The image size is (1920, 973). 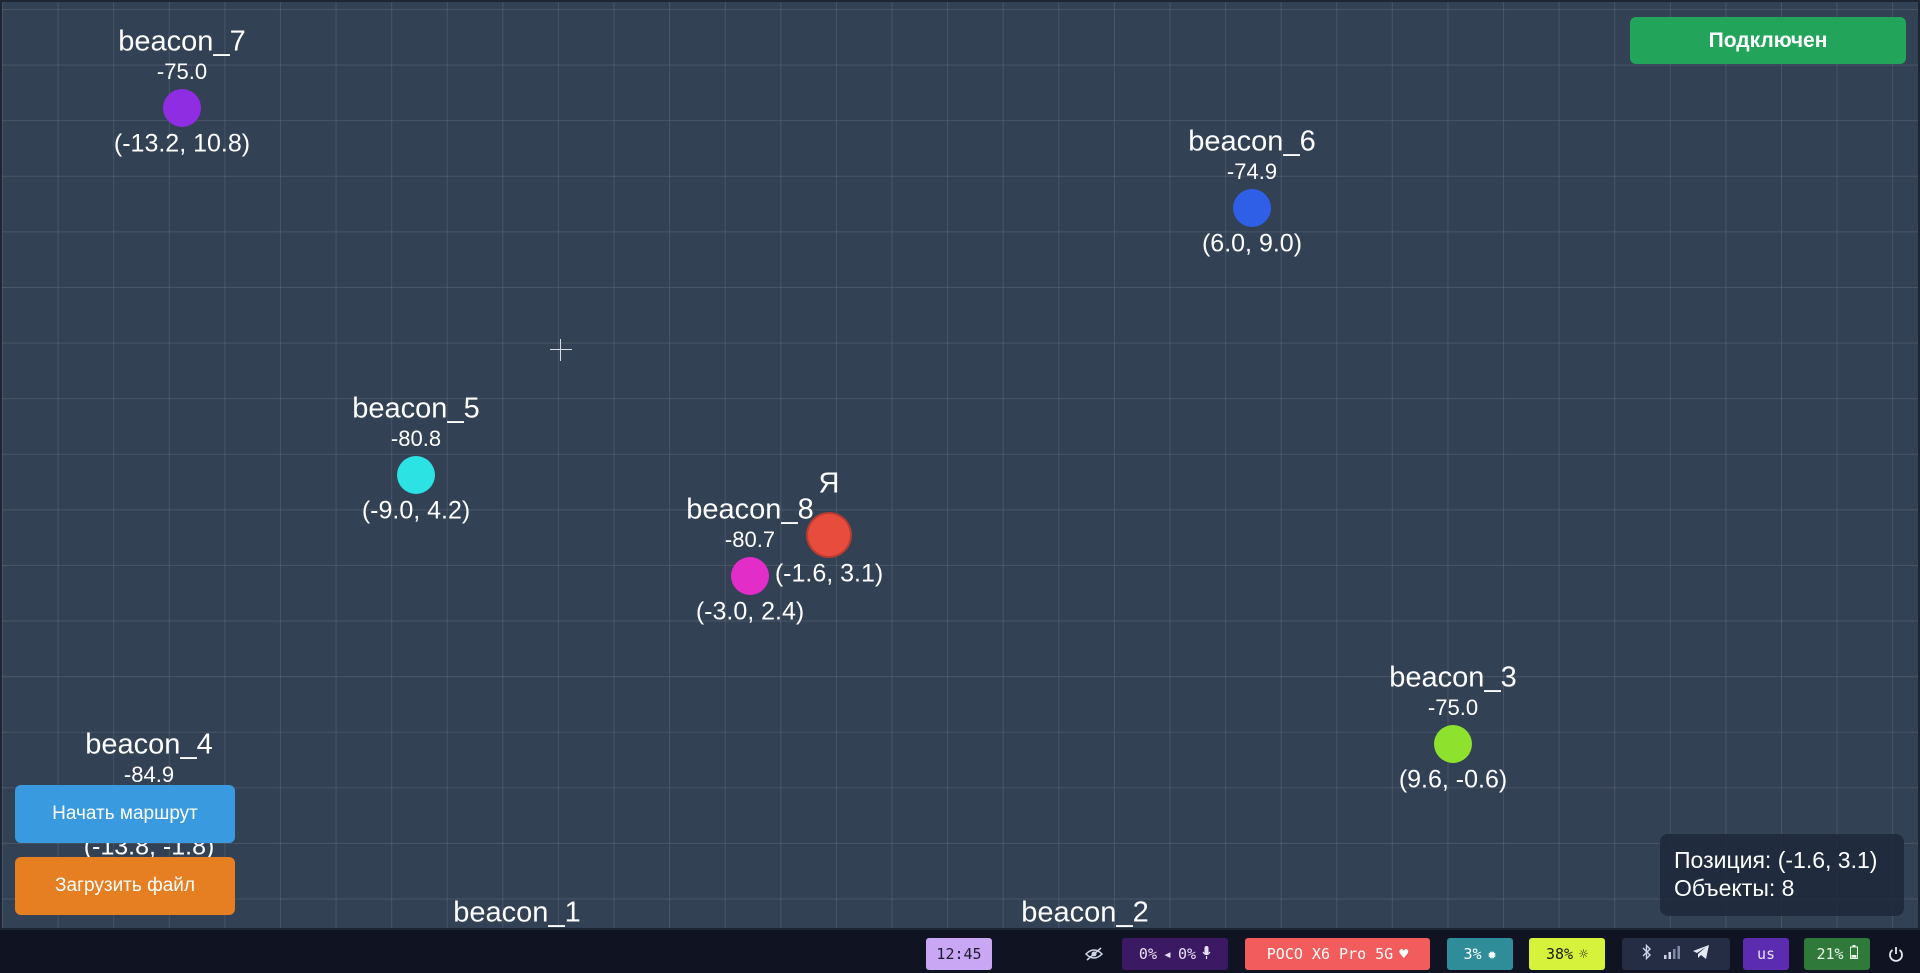 I want to click on keyboard-layout: us, so click(x=1766, y=954).